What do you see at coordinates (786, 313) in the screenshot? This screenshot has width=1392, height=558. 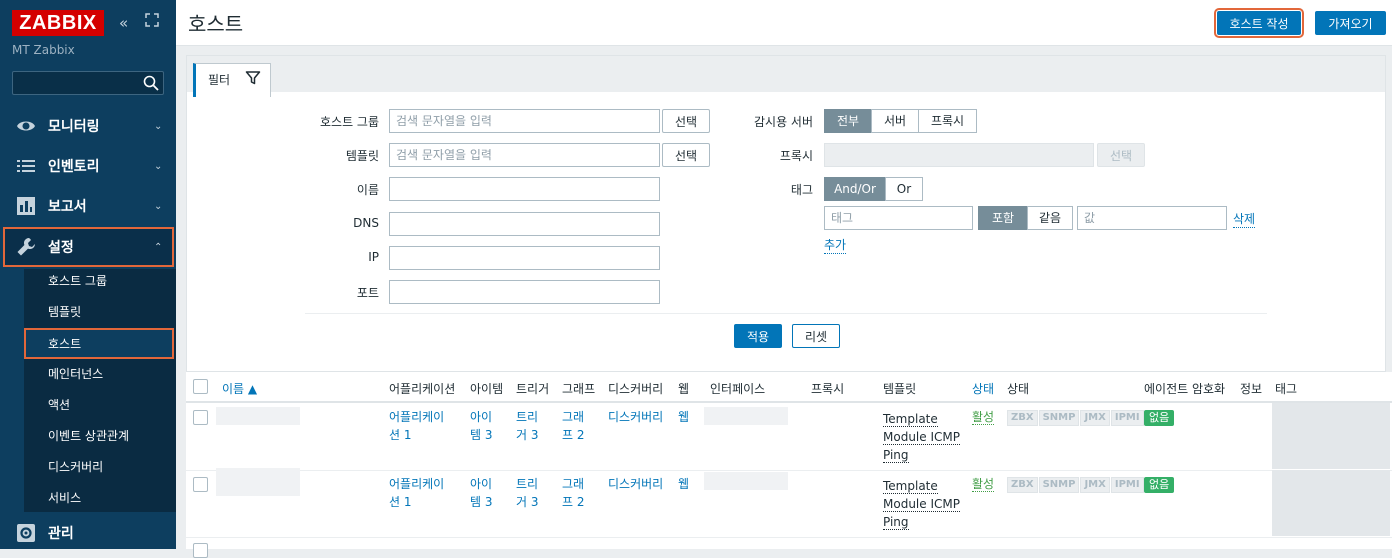 I see `filter-divider` at bounding box center [786, 313].